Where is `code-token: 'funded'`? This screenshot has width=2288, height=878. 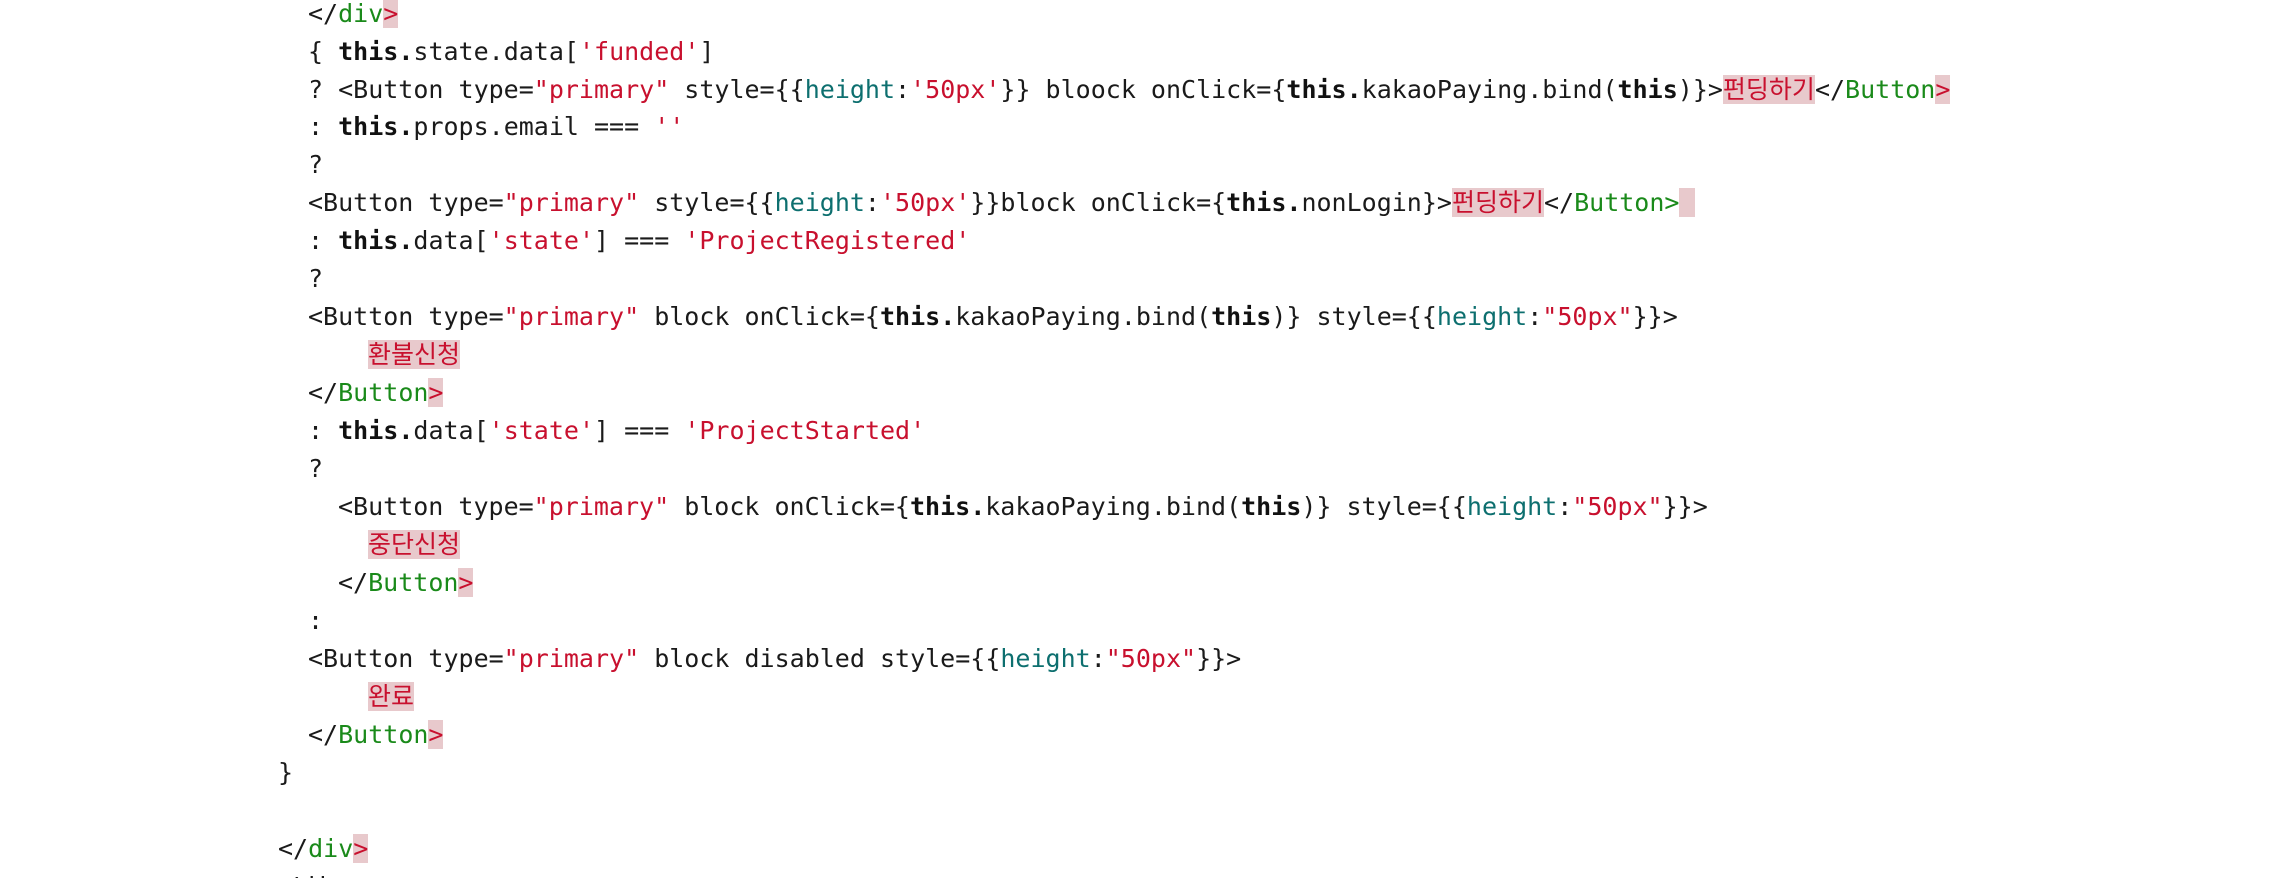 code-token: 'funded' is located at coordinates (639, 51).